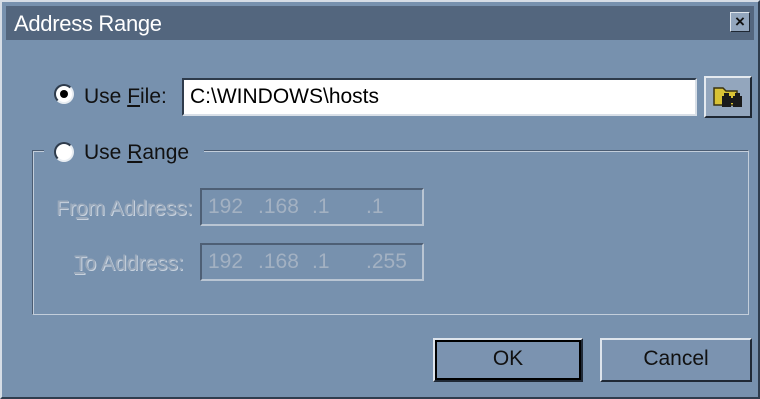  I want to click on use-range-radio, so click(64, 152).